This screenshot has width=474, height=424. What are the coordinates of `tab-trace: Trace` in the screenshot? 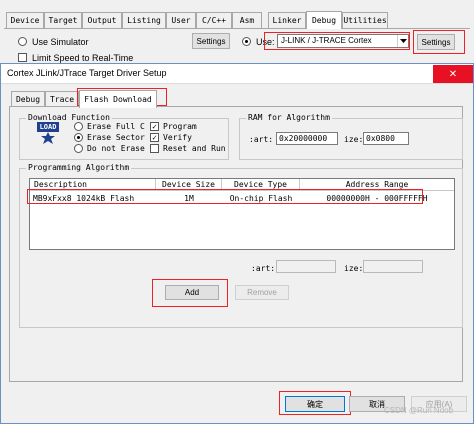 It's located at (62, 99).